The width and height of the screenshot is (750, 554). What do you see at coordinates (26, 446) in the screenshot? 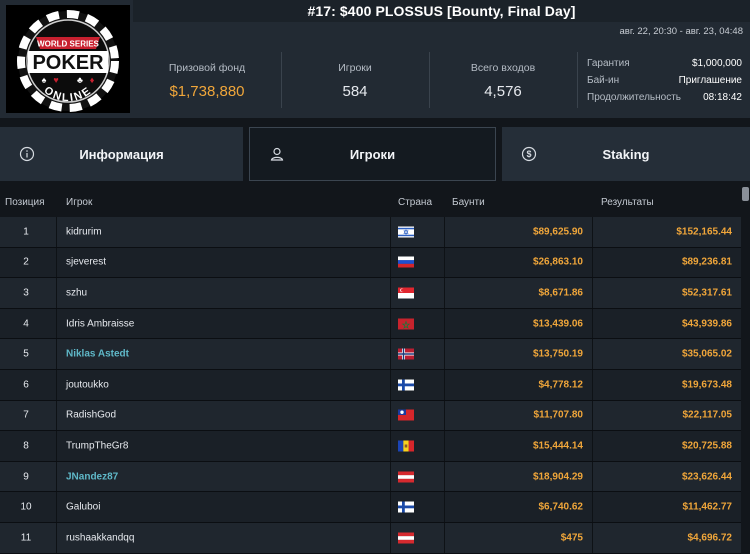
I see `row-position: 8` at bounding box center [26, 446].